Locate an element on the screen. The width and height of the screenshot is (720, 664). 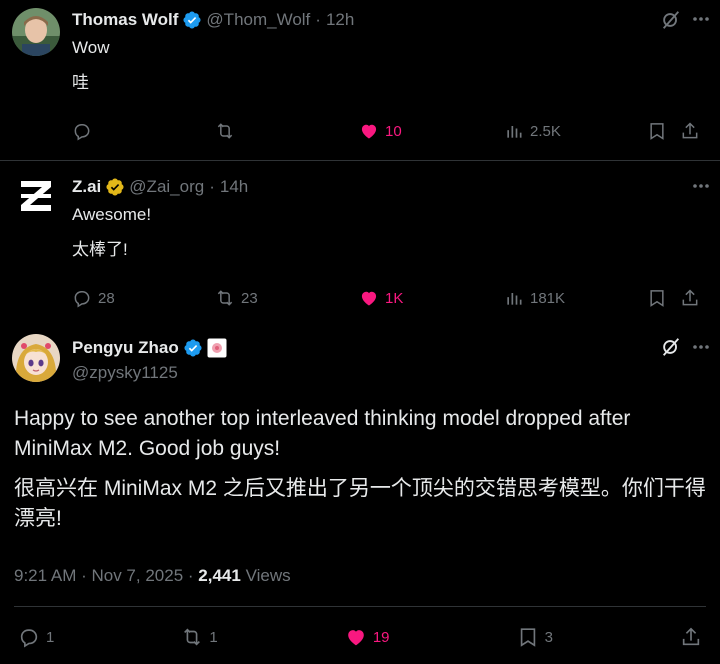
action-bar: 10 2.5K is located at coordinates (389, 131).